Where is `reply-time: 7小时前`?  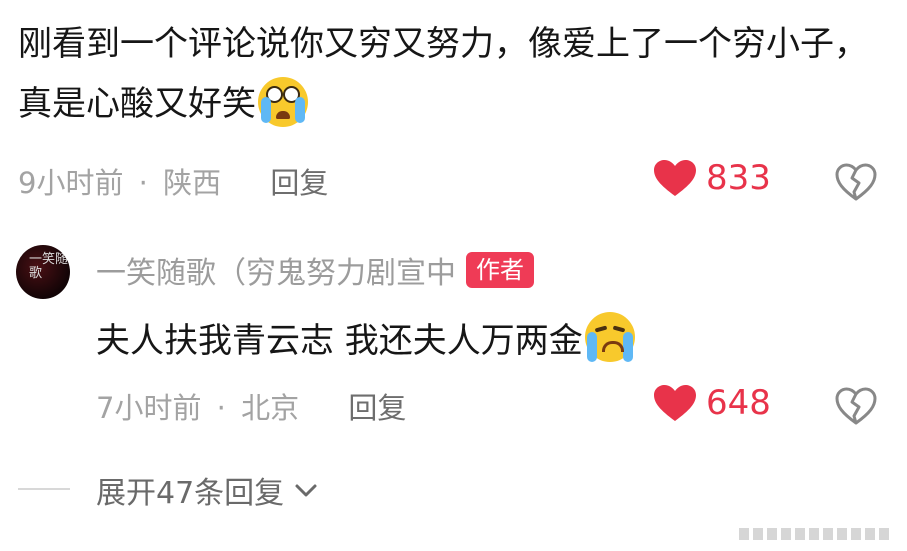 reply-time: 7小时前 is located at coordinates (149, 408).